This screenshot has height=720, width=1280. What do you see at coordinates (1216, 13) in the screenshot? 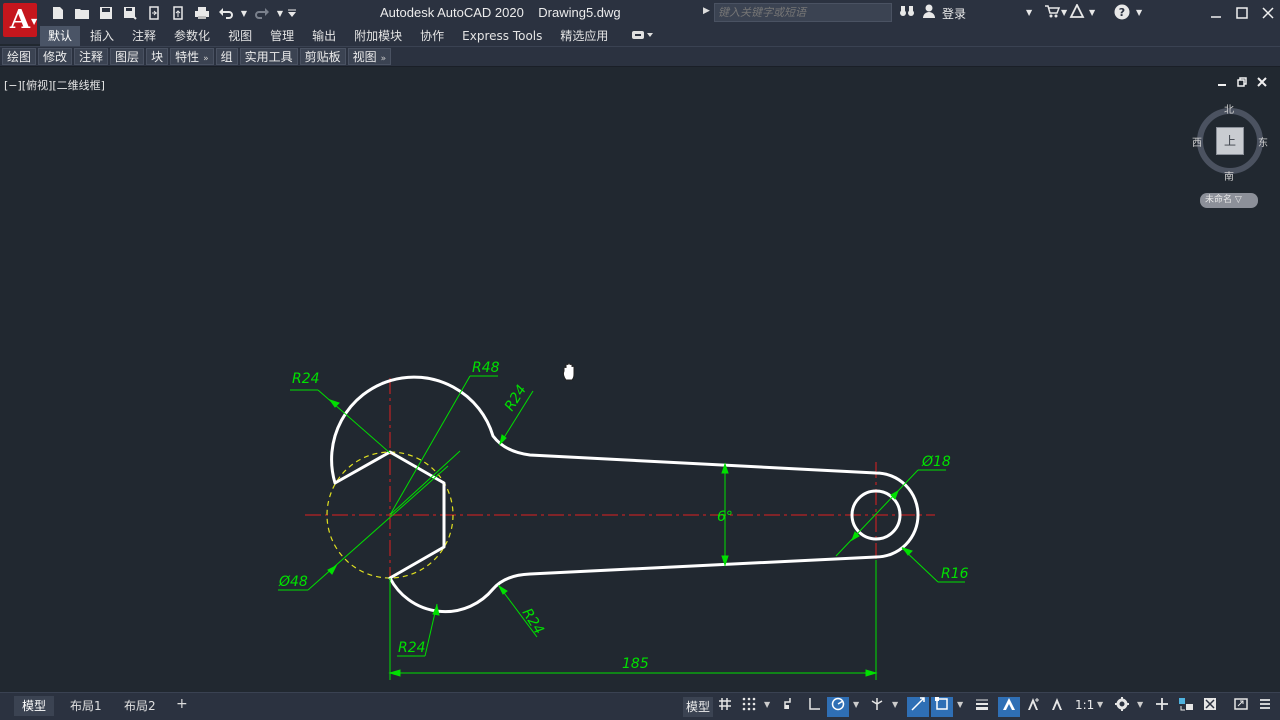
I see `minimize-window-icon` at bounding box center [1216, 13].